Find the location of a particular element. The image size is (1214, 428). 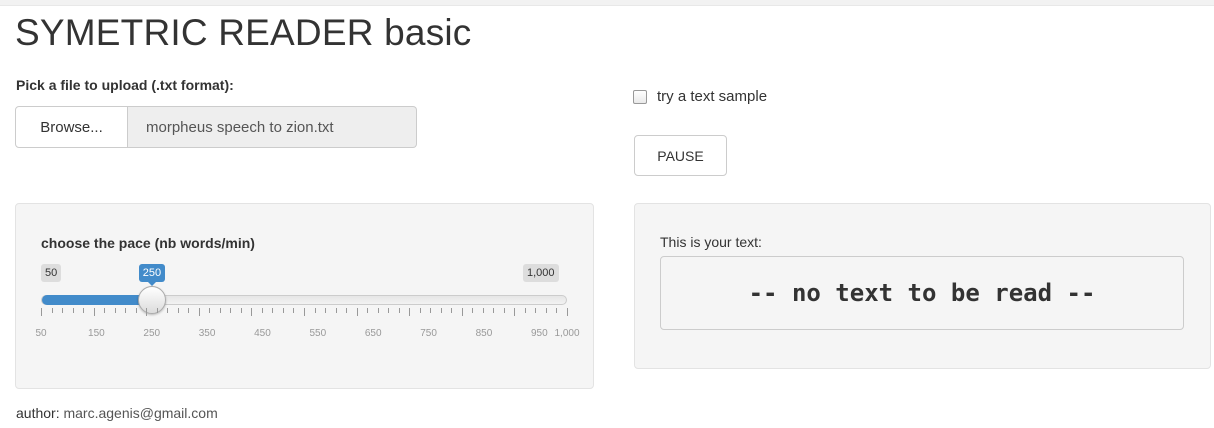

author-line: author: marc.agenis@gmail.com is located at coordinates (117, 413).